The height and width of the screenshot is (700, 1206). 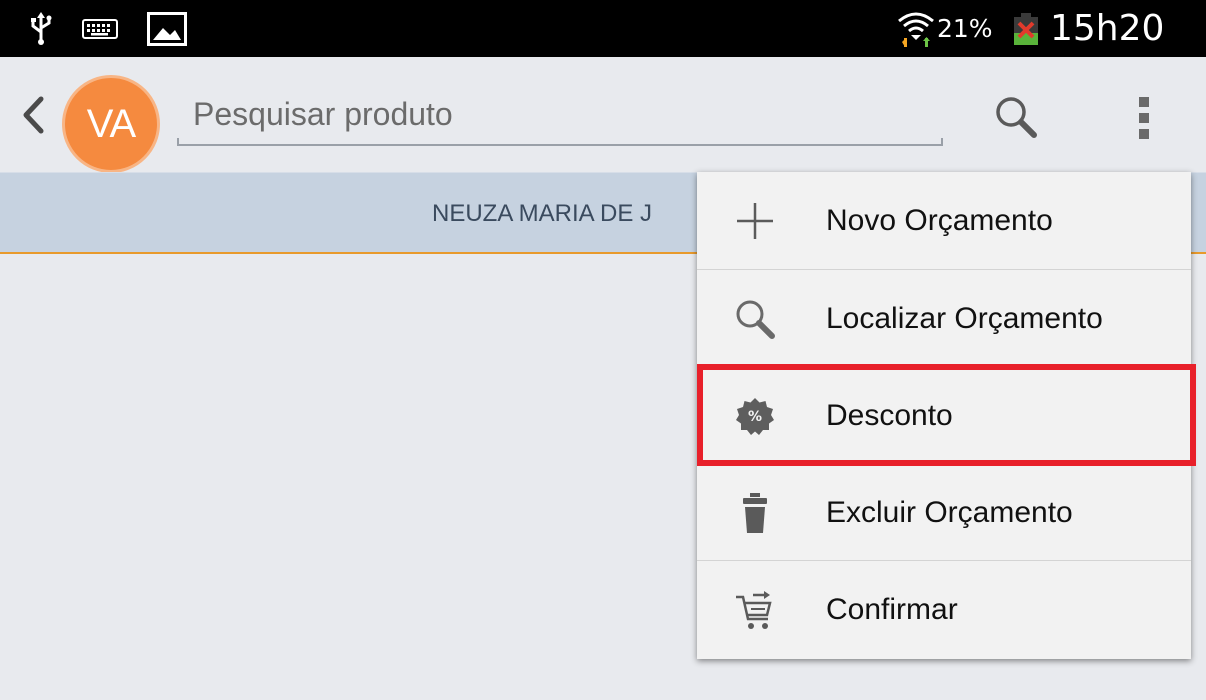 I want to click on menu-item-confirmar: Confirmar, so click(x=944, y=608).